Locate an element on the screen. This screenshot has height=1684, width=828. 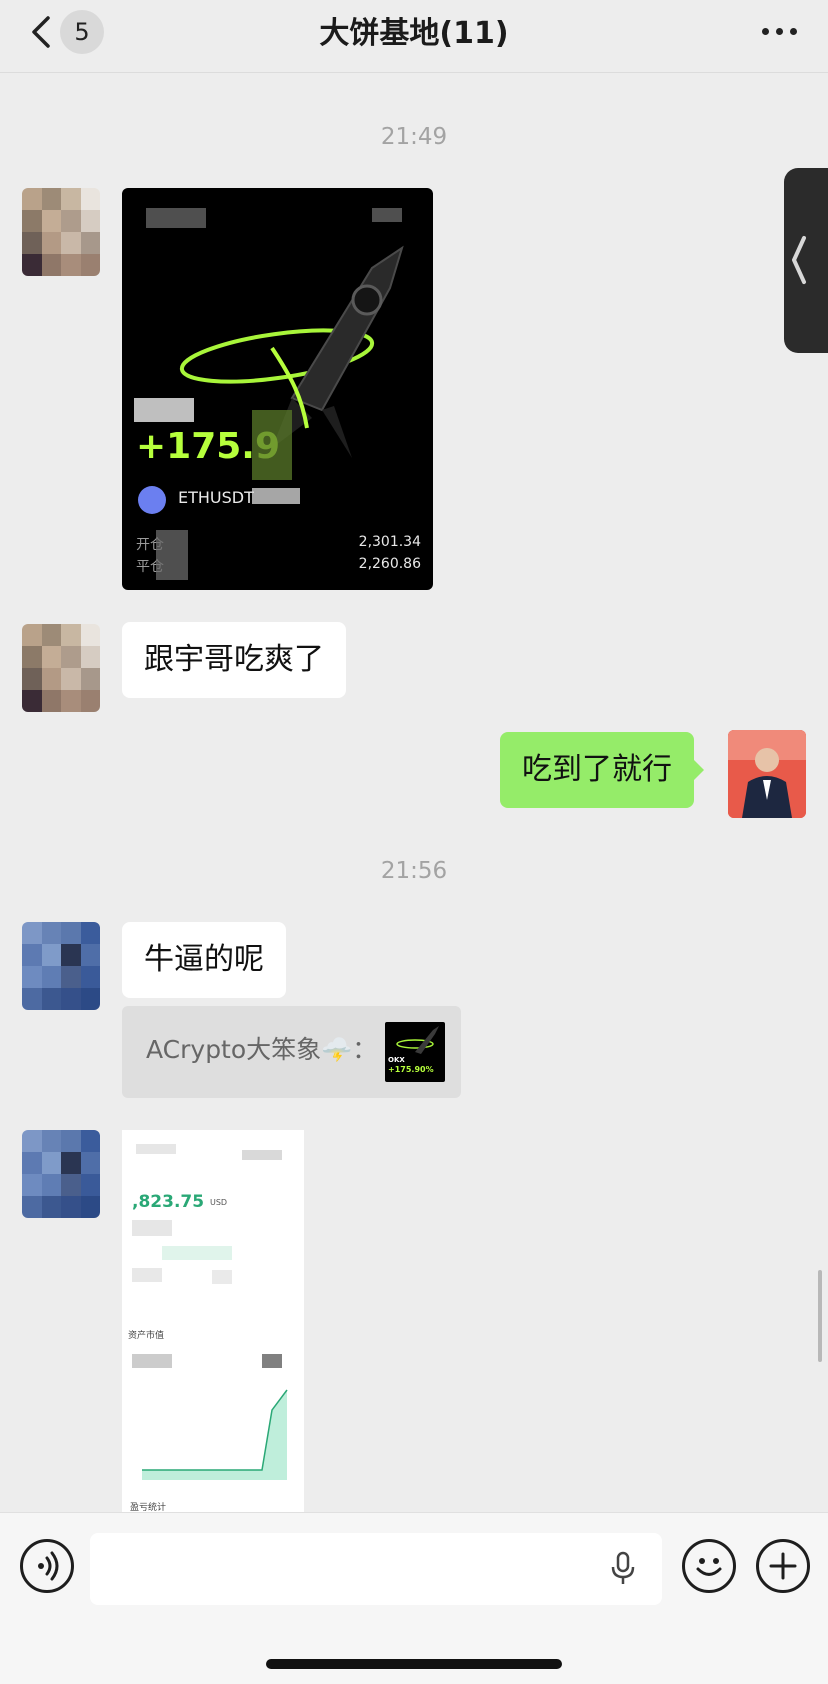
side-drawer-handle is located at coordinates (806, 260).